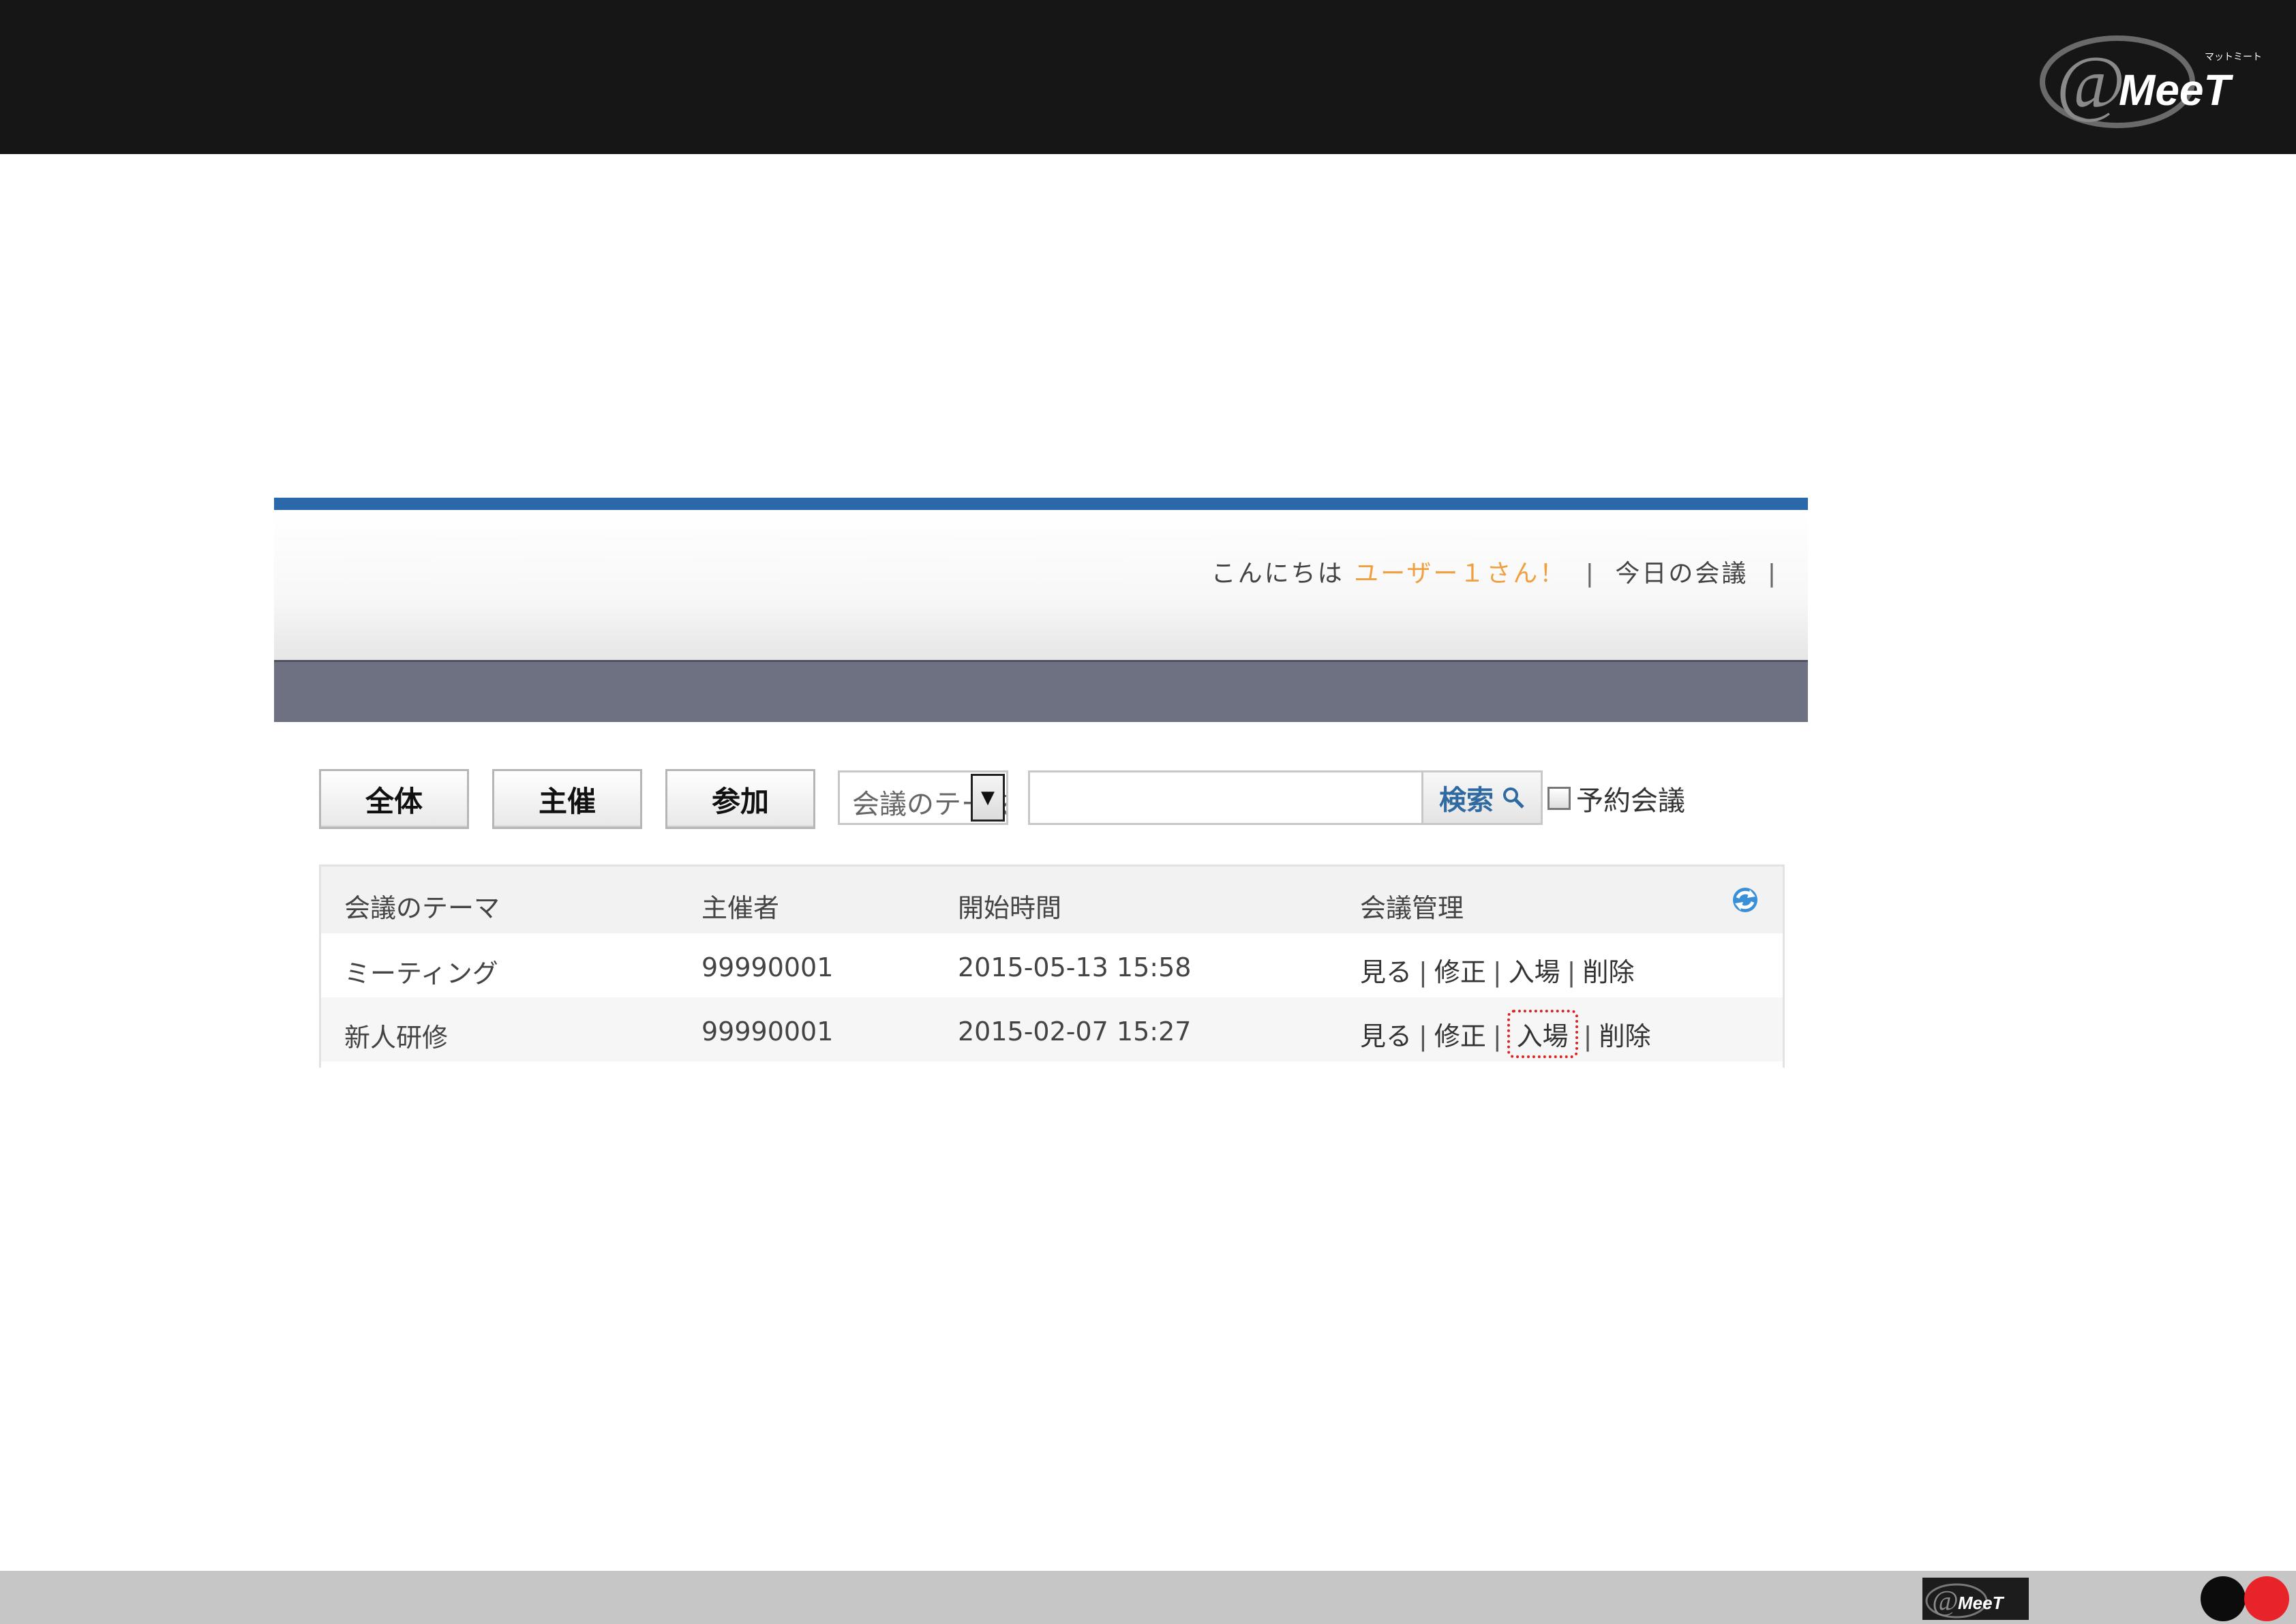 Image resolution: width=2296 pixels, height=1624 pixels. What do you see at coordinates (1075, 967) in the screenshot?
I see `meeting-start: 2015-05-13 15:58` at bounding box center [1075, 967].